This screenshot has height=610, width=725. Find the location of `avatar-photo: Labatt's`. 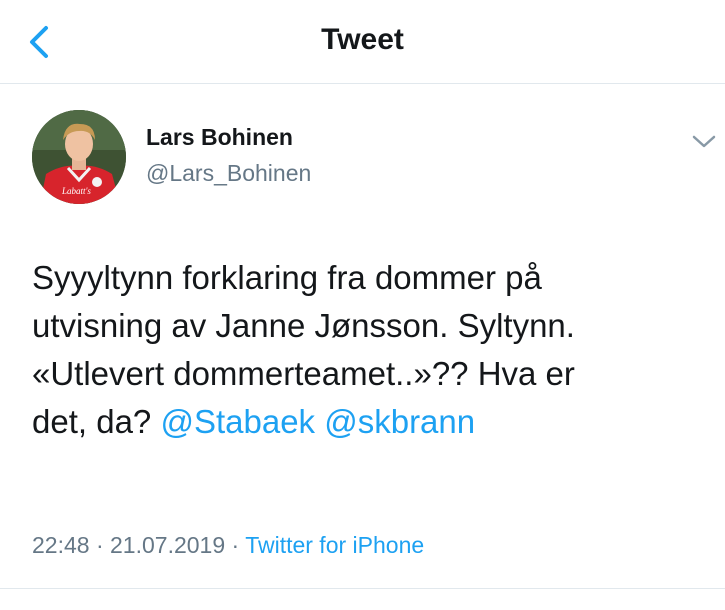

avatar-photo: Labatt's is located at coordinates (79, 157).